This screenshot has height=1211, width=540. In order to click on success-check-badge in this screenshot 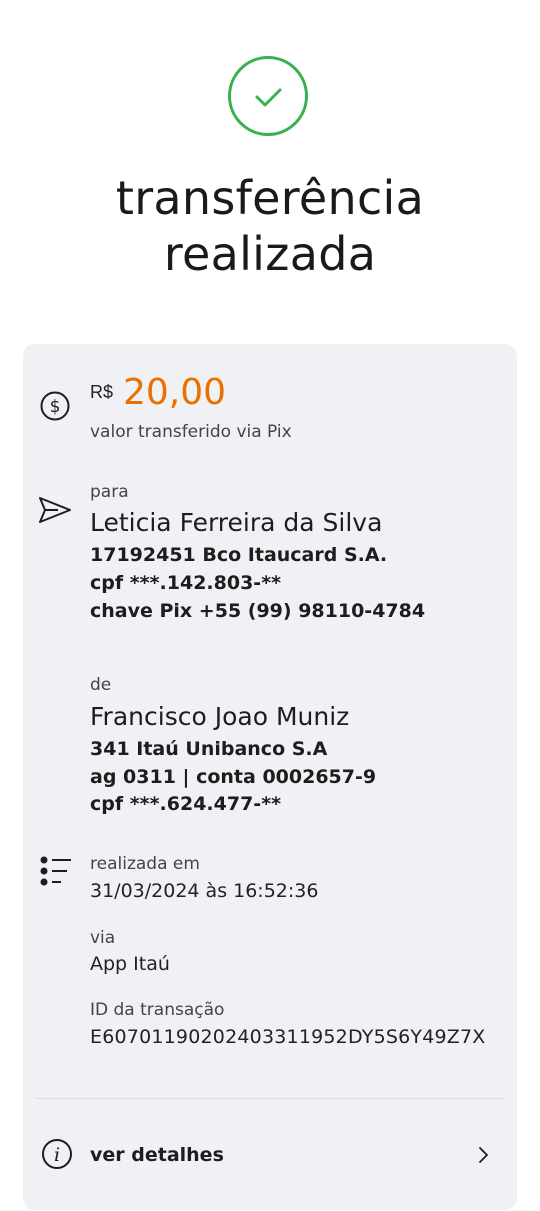, I will do `click(268, 96)`.